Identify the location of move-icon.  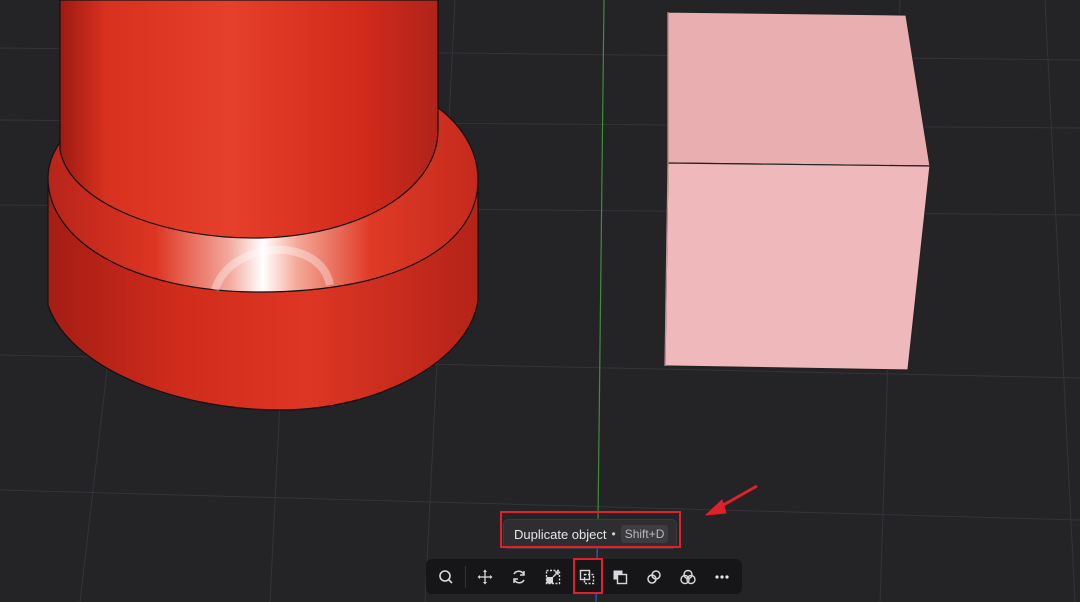
(485, 576).